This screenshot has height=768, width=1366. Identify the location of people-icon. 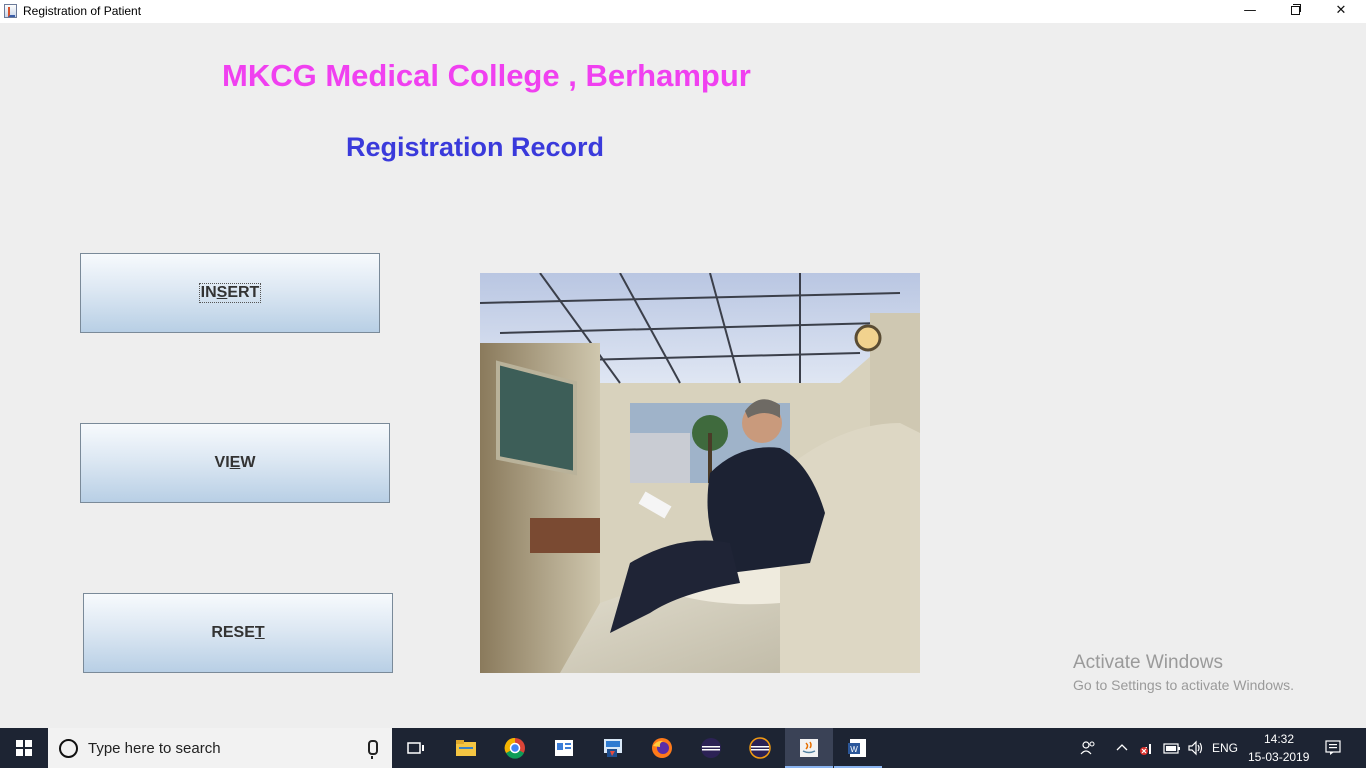
(1087, 748).